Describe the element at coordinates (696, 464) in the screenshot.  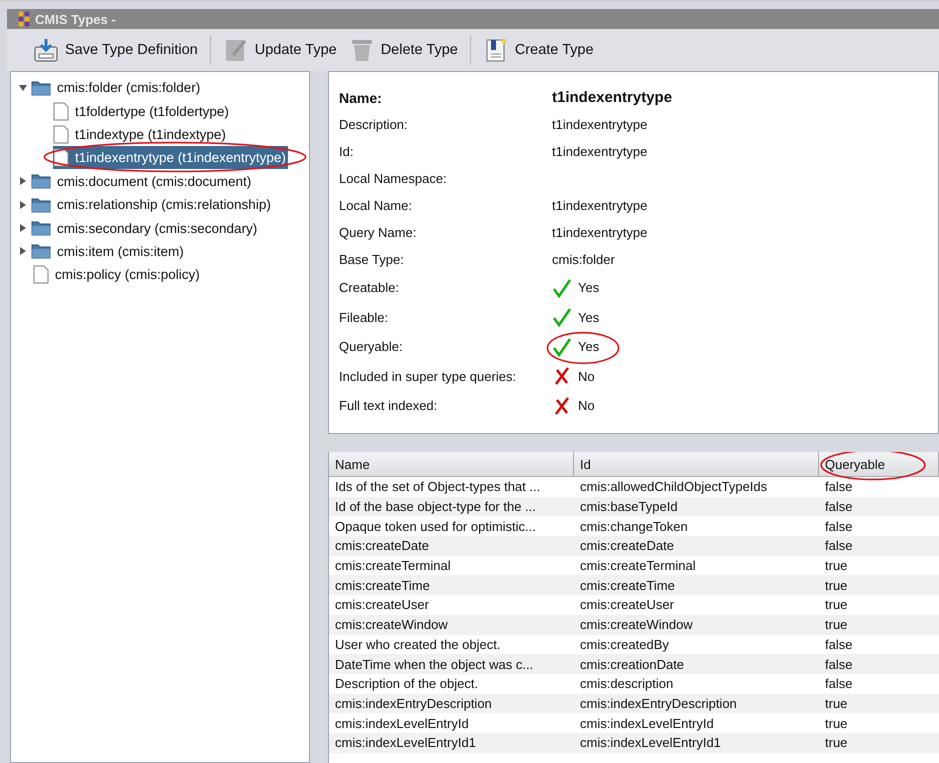
I see `column-header: Id` at that location.